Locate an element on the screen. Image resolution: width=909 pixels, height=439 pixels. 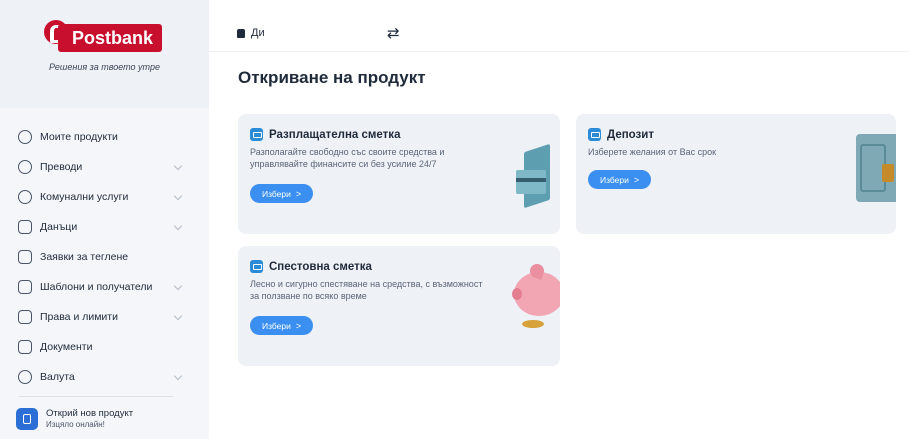
piggy-bank-illustration is located at coordinates (536, 297).